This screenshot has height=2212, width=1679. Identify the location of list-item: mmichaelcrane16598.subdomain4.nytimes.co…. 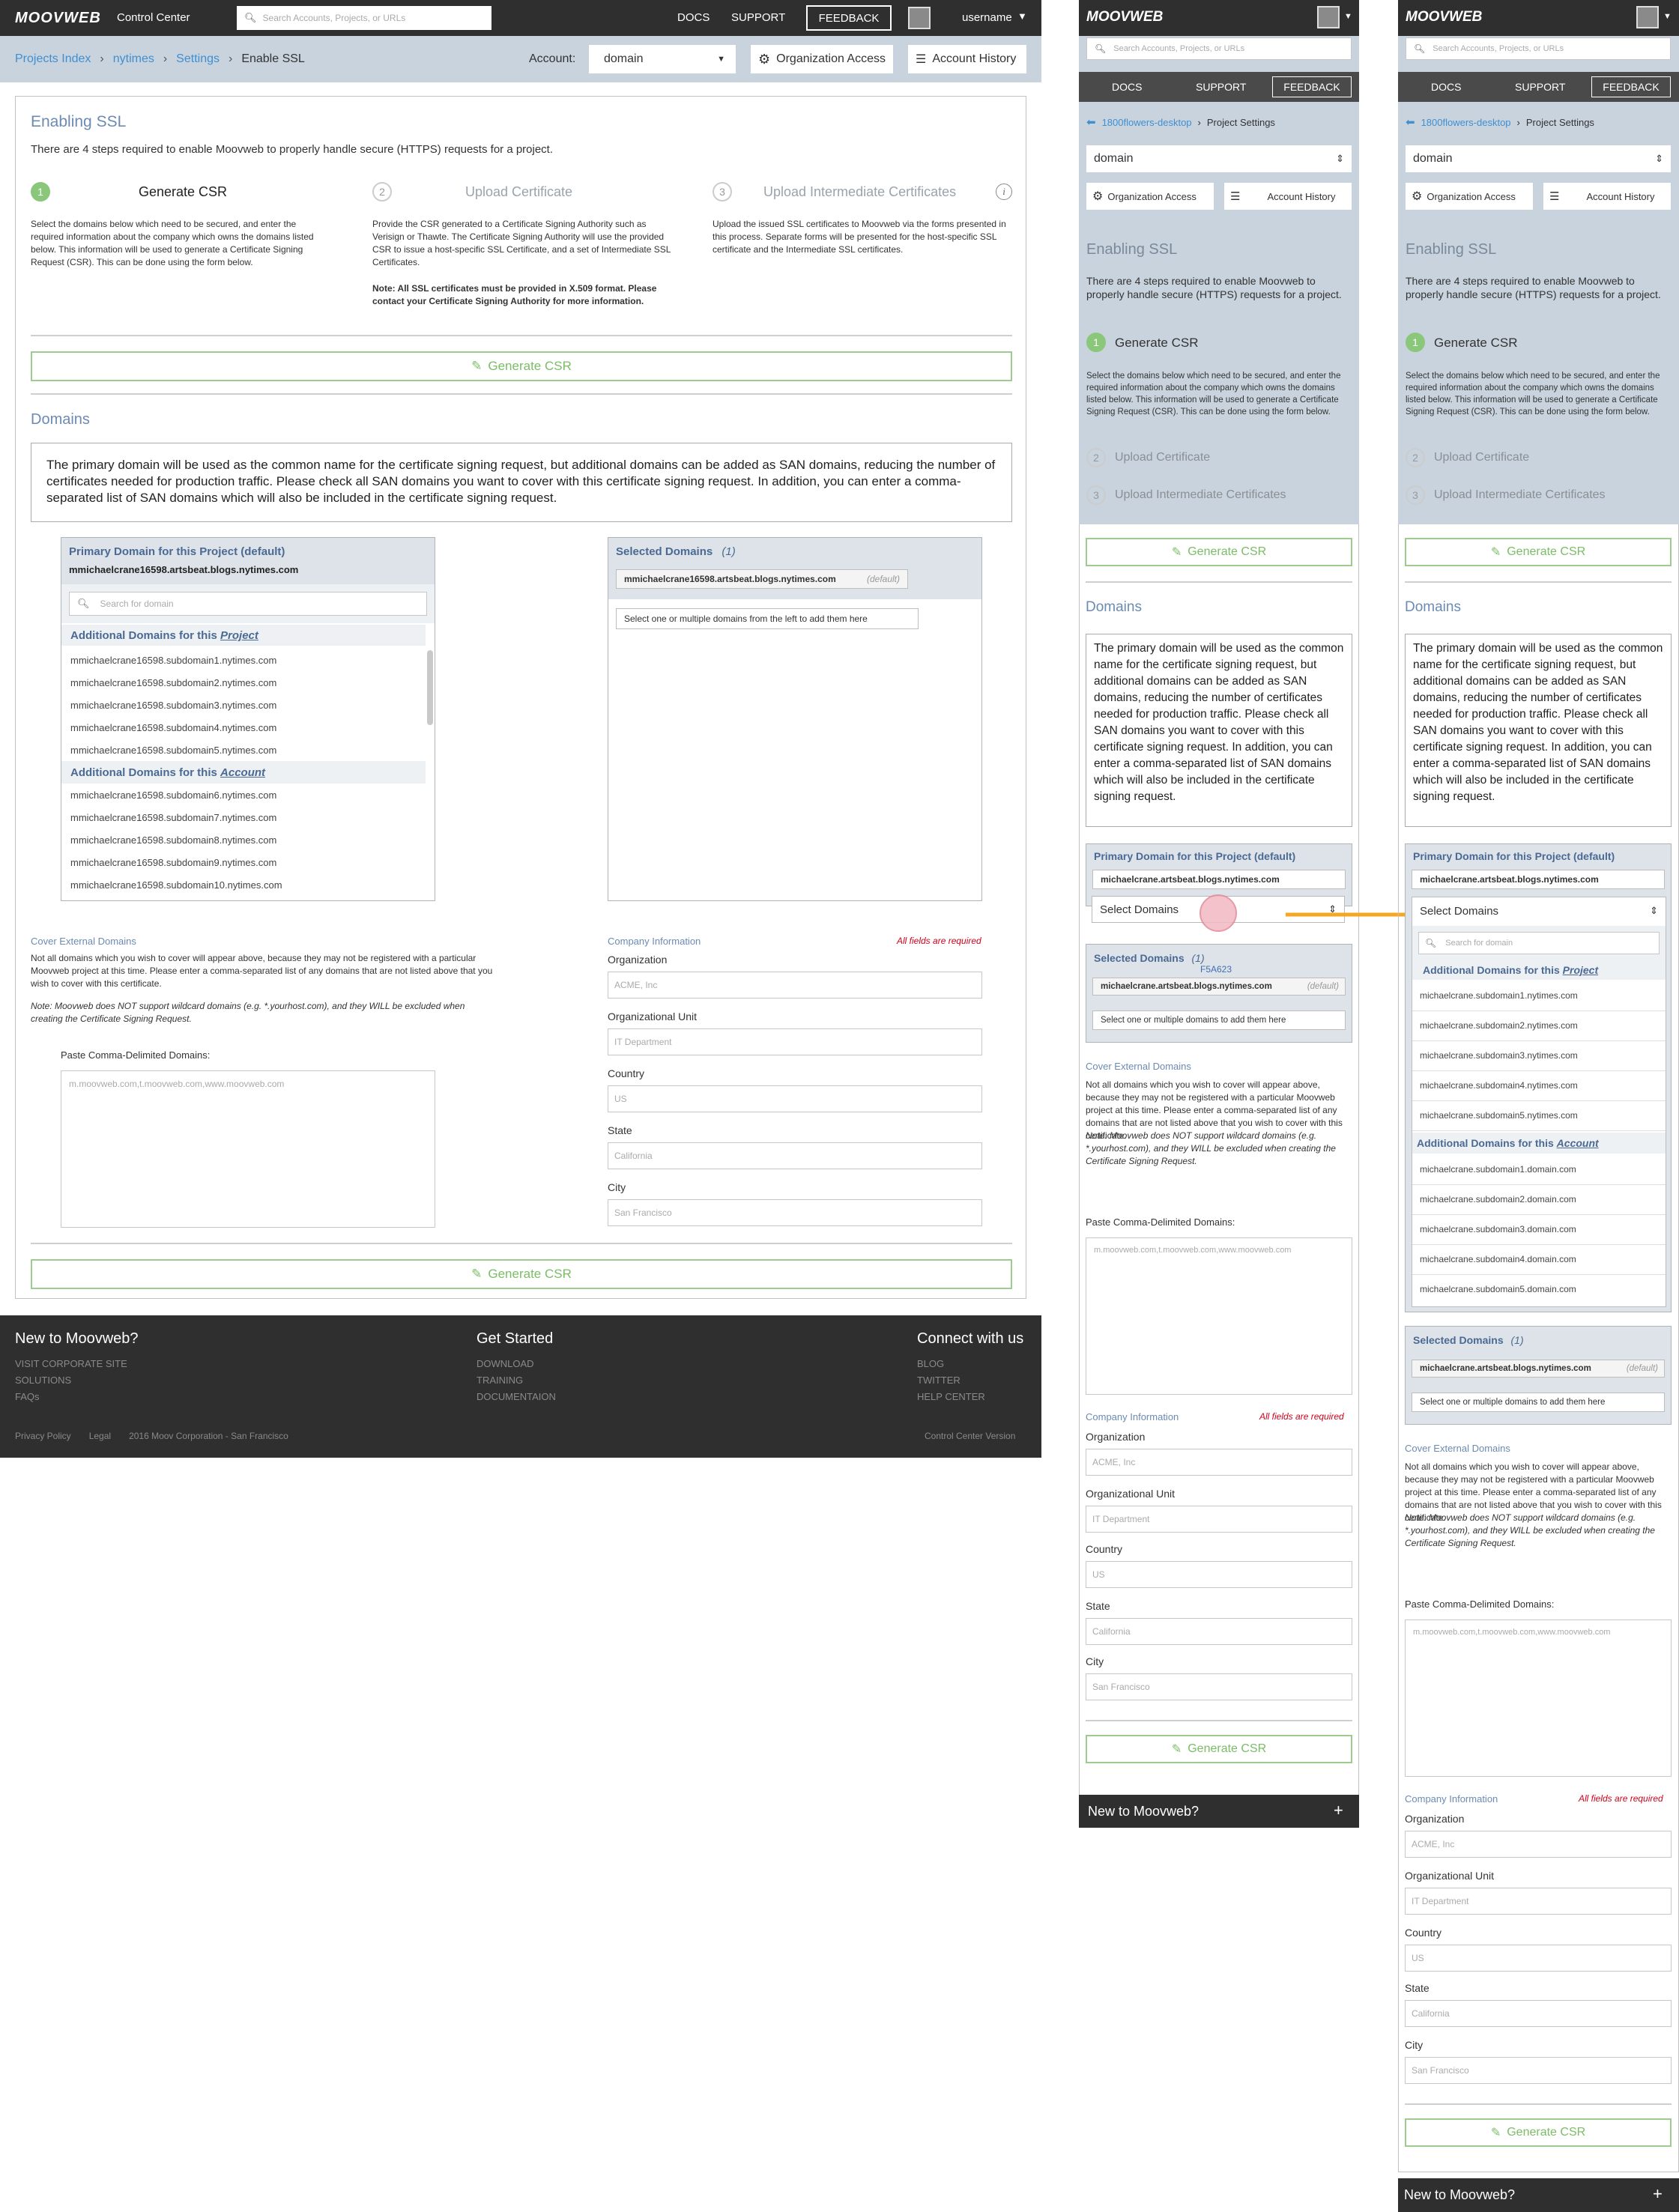
(173, 727).